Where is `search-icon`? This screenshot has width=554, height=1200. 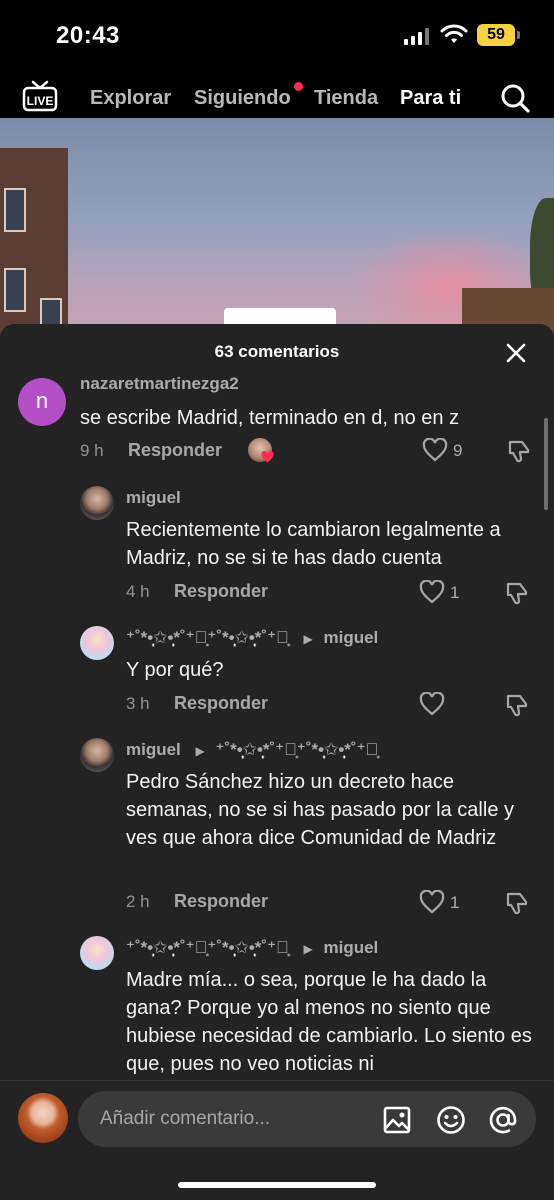
search-icon is located at coordinates (515, 98).